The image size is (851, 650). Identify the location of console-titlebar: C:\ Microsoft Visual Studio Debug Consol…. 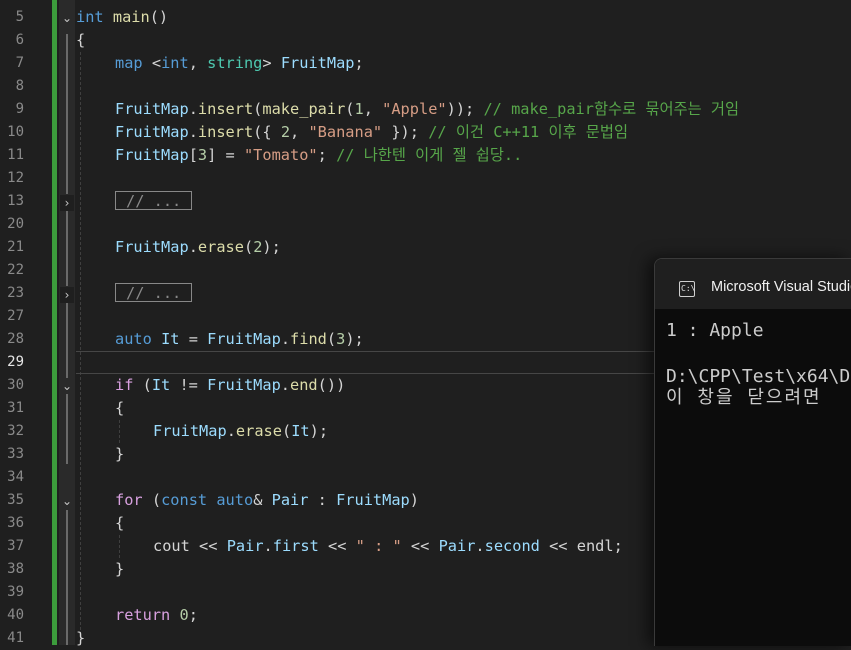
(753, 284).